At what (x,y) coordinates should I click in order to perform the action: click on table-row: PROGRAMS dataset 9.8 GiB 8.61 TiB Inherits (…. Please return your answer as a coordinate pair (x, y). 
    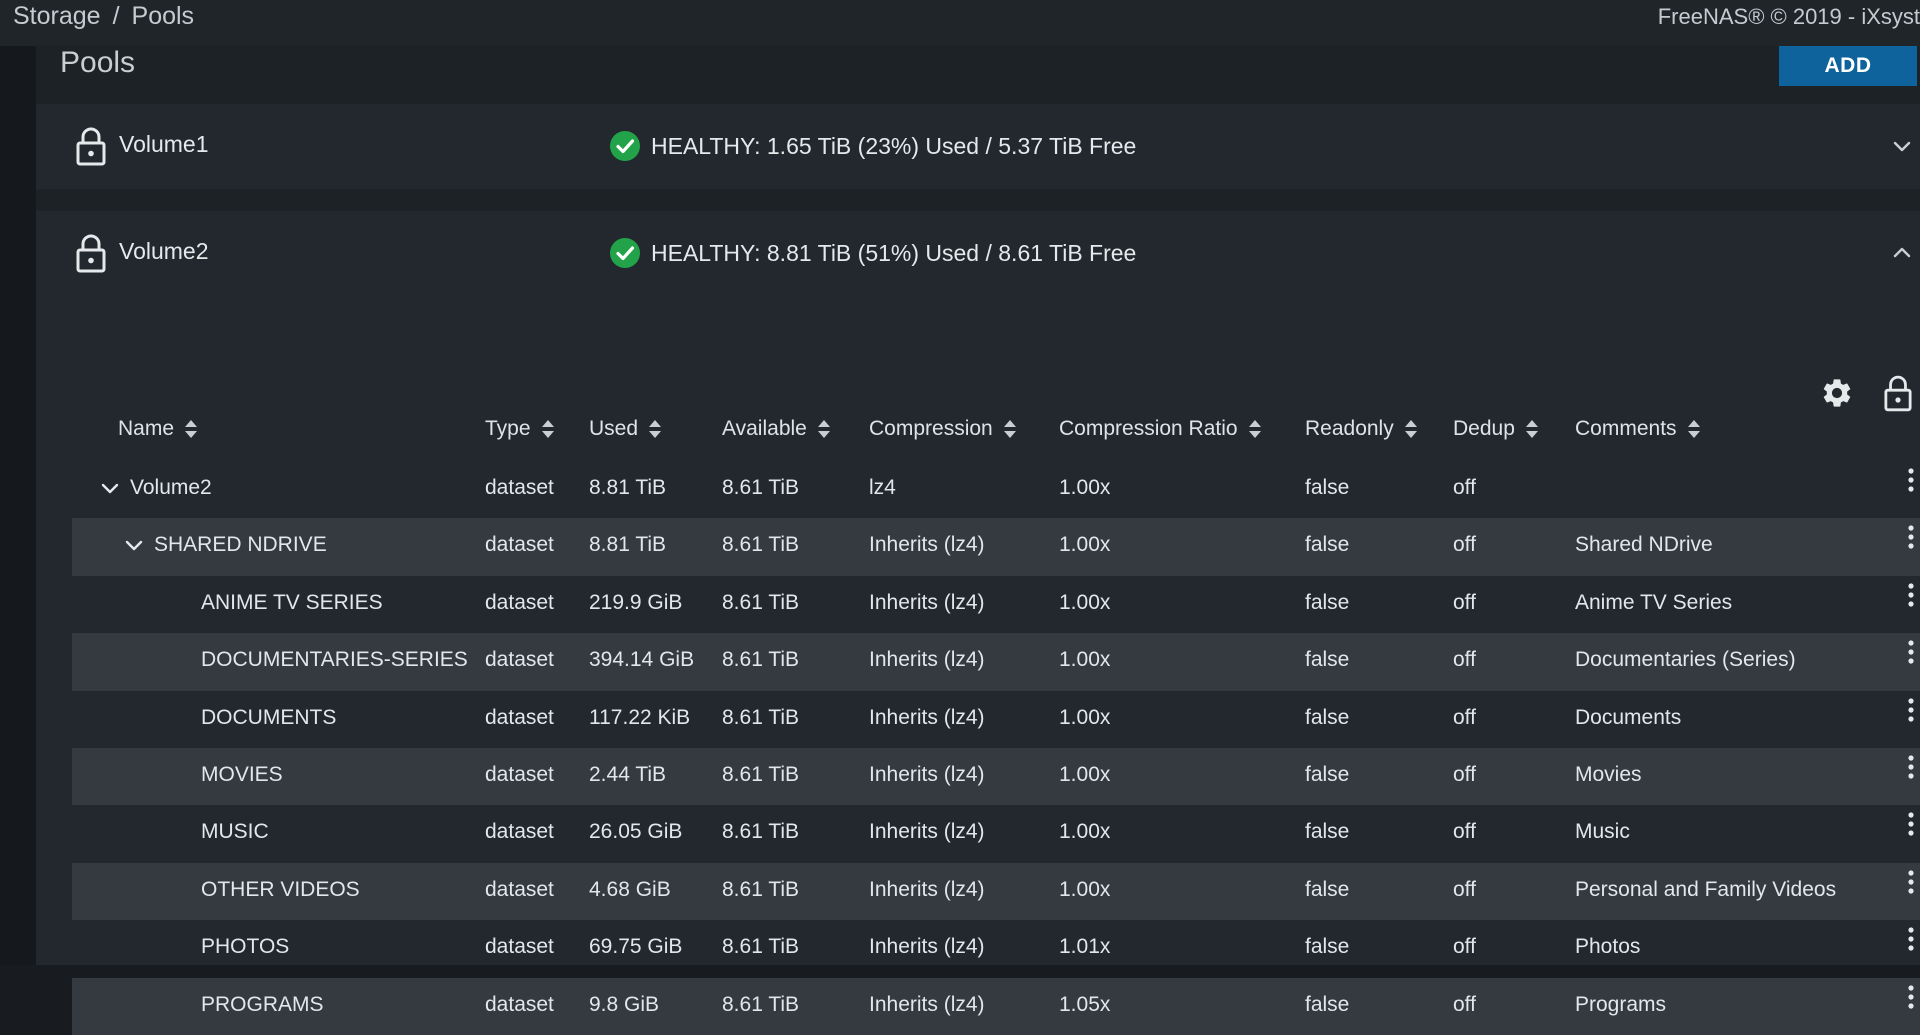
    Looking at the image, I should click on (996, 1006).